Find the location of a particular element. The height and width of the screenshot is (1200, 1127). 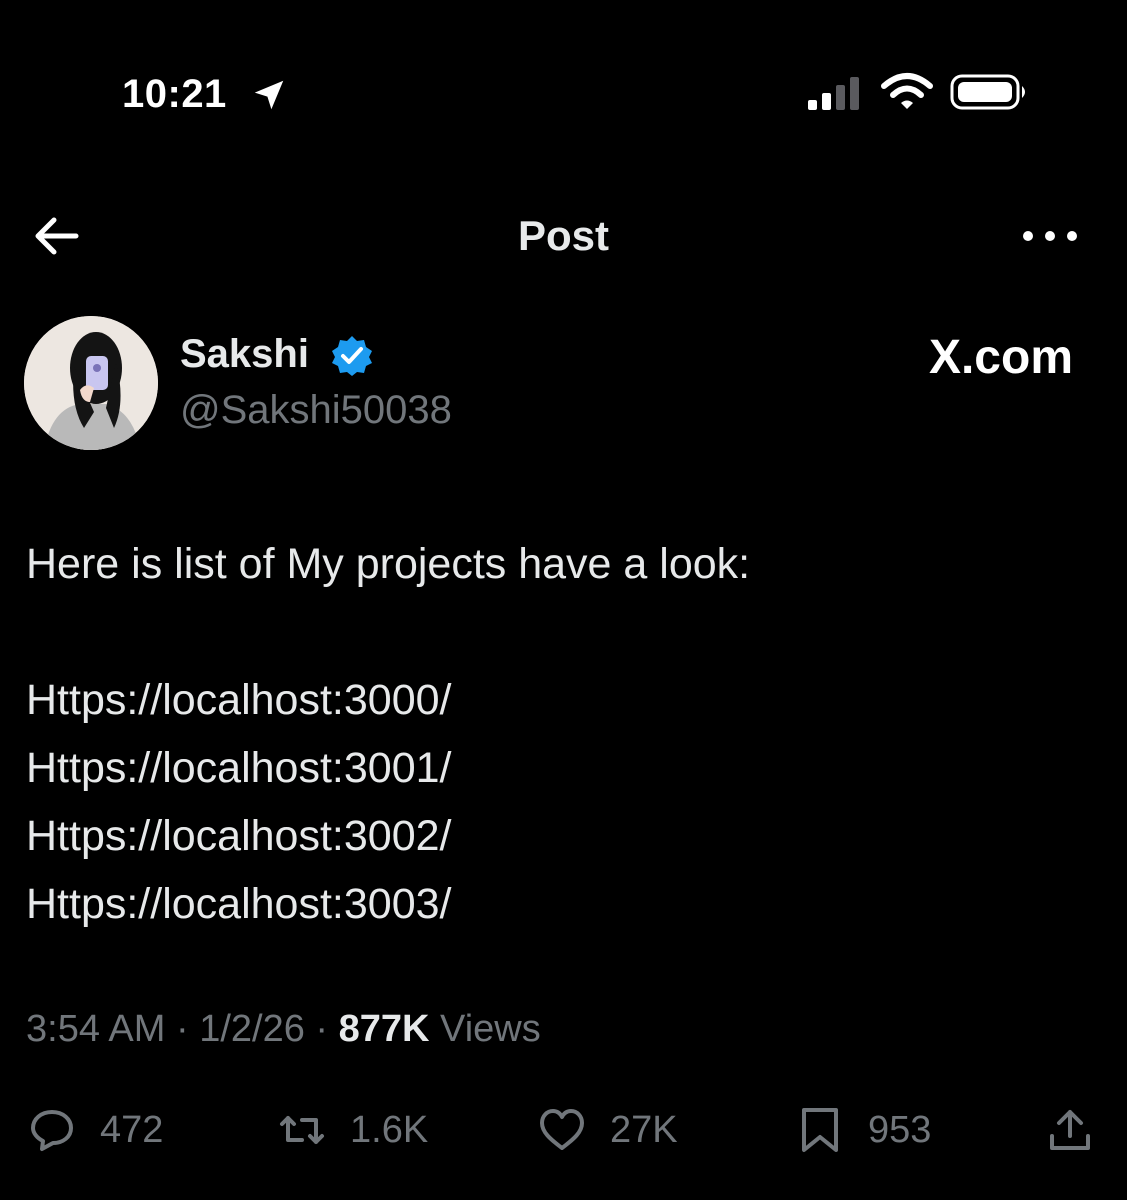

views-label: Views is located at coordinates (485, 1029).